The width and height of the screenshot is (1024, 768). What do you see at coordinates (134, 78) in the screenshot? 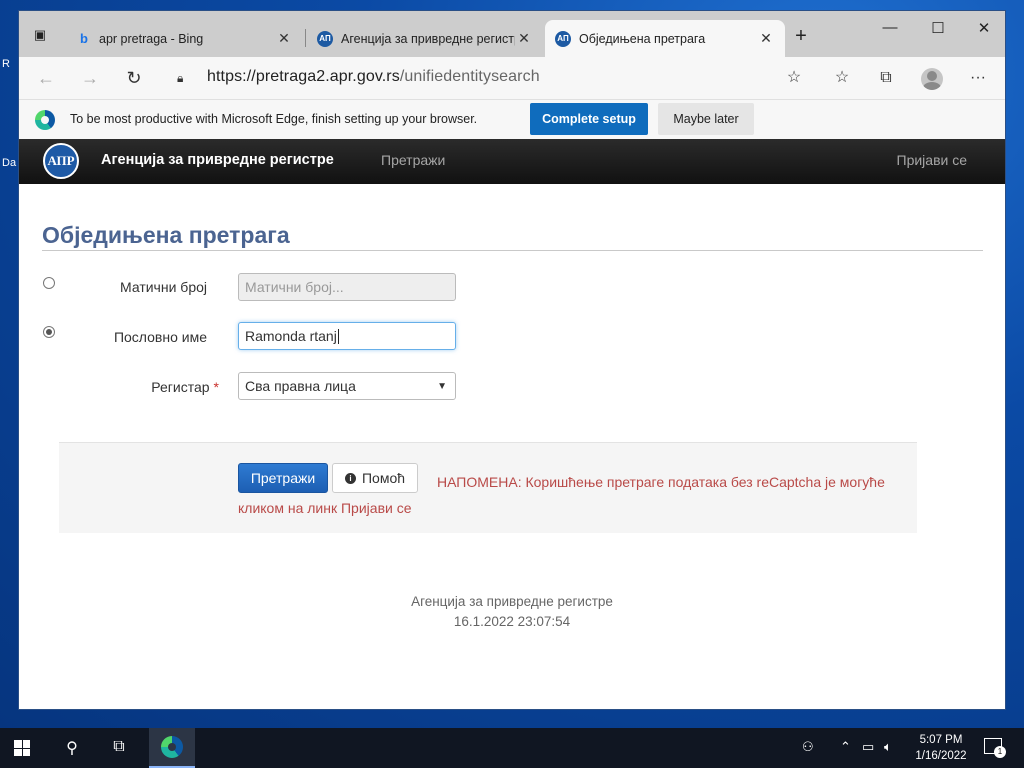
I see `refresh-icon: ↻` at bounding box center [134, 78].